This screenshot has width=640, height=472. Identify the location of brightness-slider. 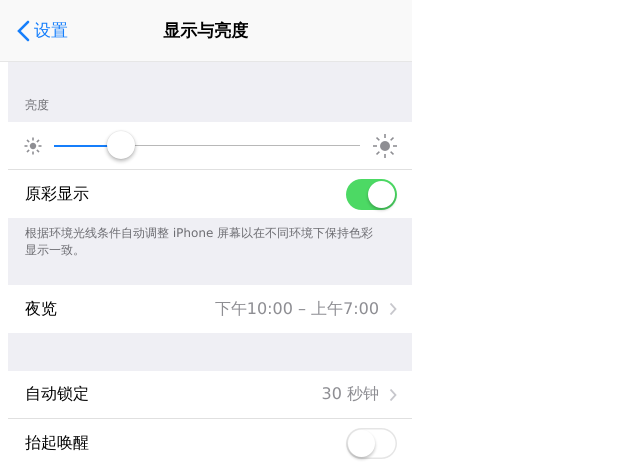
(207, 146).